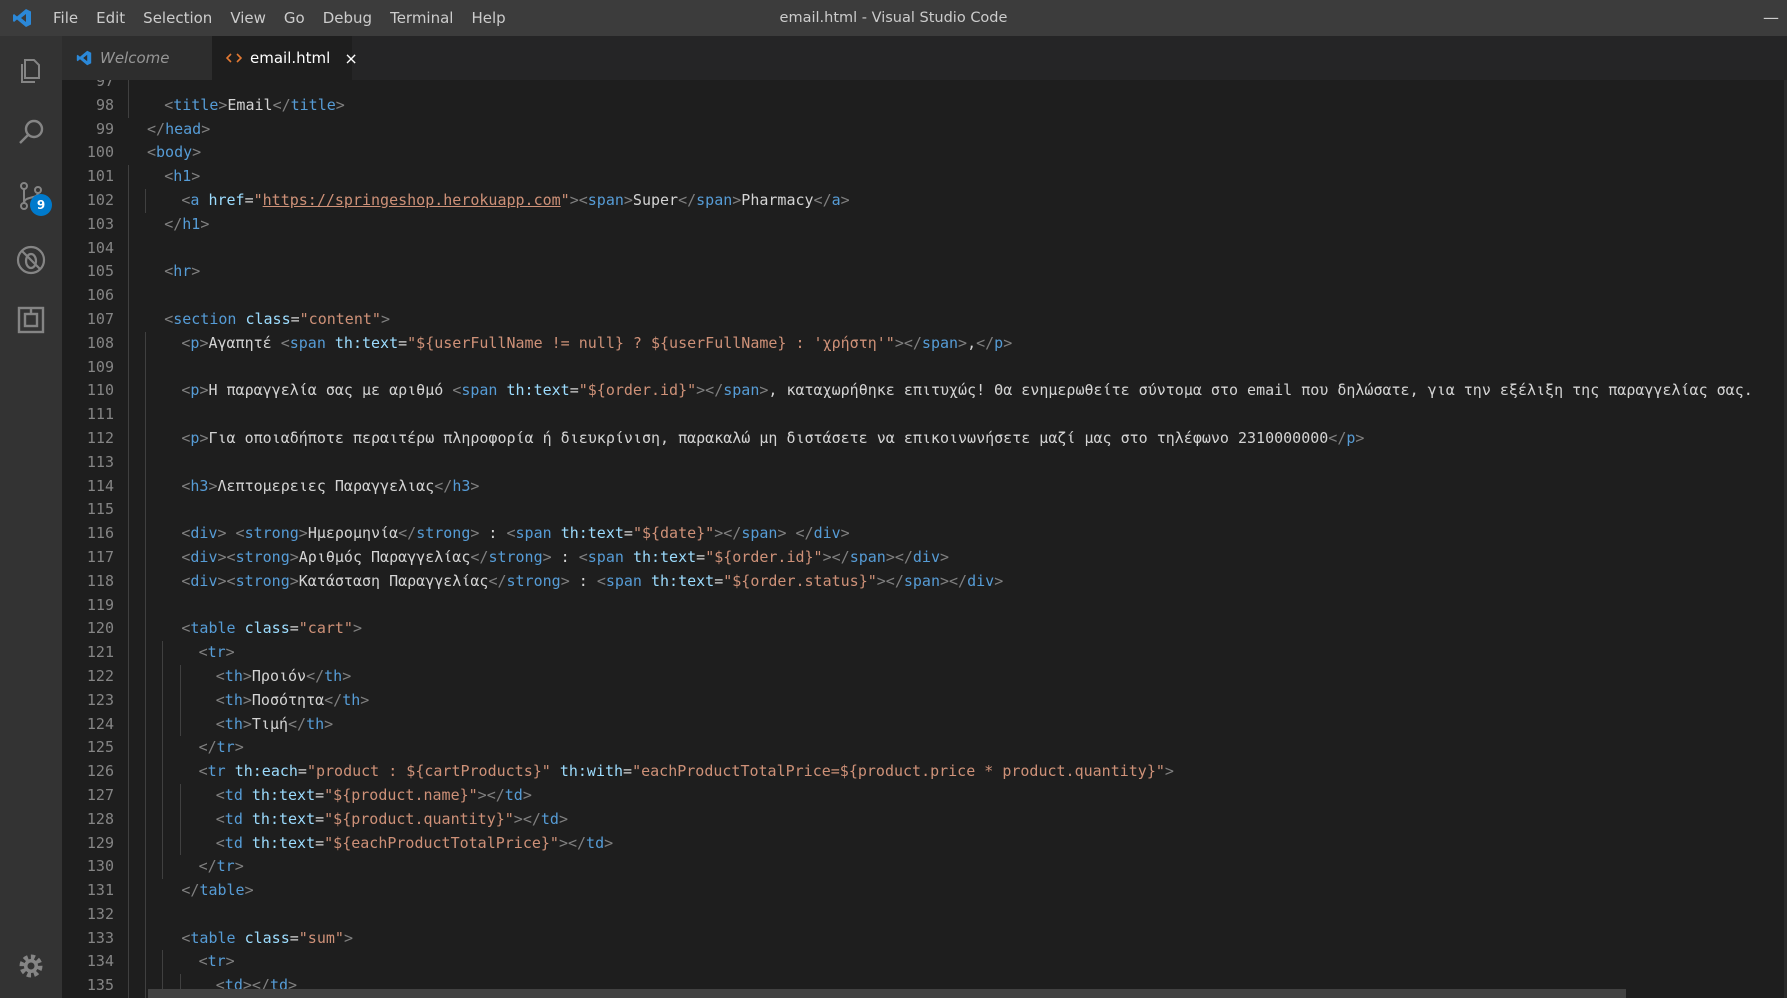 Image resolution: width=1787 pixels, height=998 pixels. Describe the element at coordinates (100, 414) in the screenshot. I see `line-number: 111` at that location.